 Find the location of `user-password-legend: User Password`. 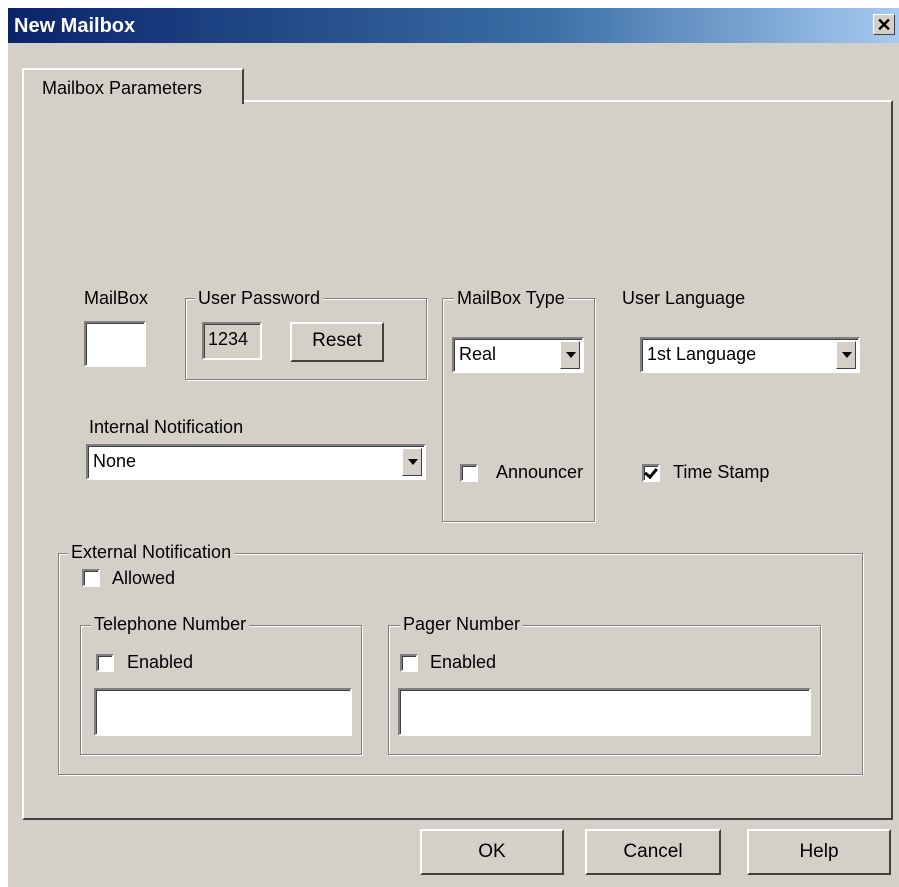

user-password-legend: User Password is located at coordinates (259, 298).